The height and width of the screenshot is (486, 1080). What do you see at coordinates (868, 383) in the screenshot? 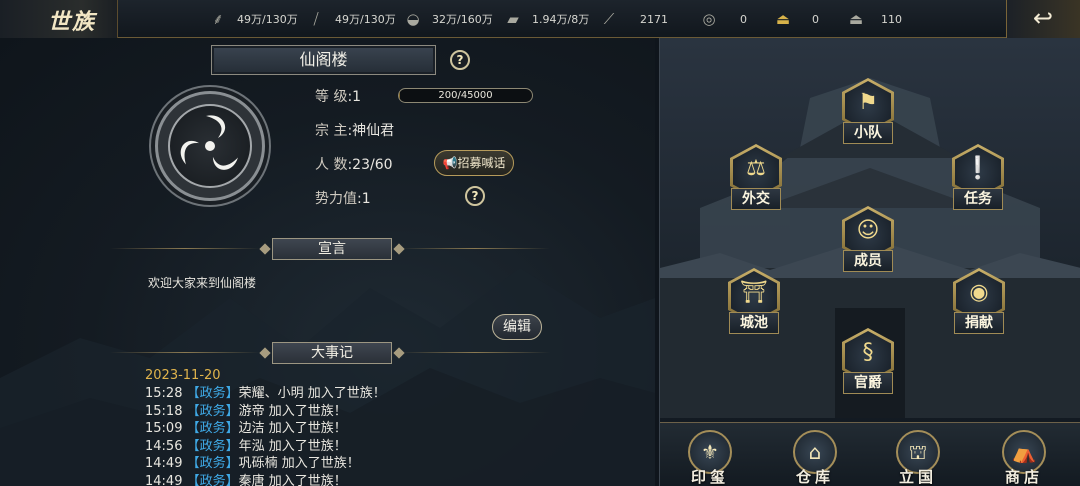
I see `rank-label: 官爵` at bounding box center [868, 383].